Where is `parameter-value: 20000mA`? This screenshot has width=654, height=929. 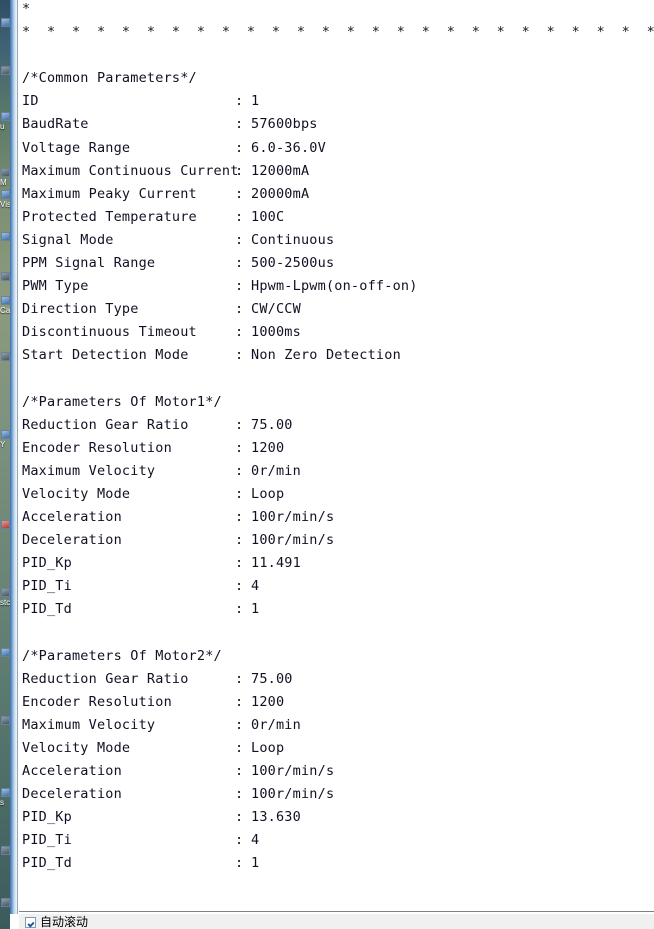 parameter-value: 20000mA is located at coordinates (280, 193).